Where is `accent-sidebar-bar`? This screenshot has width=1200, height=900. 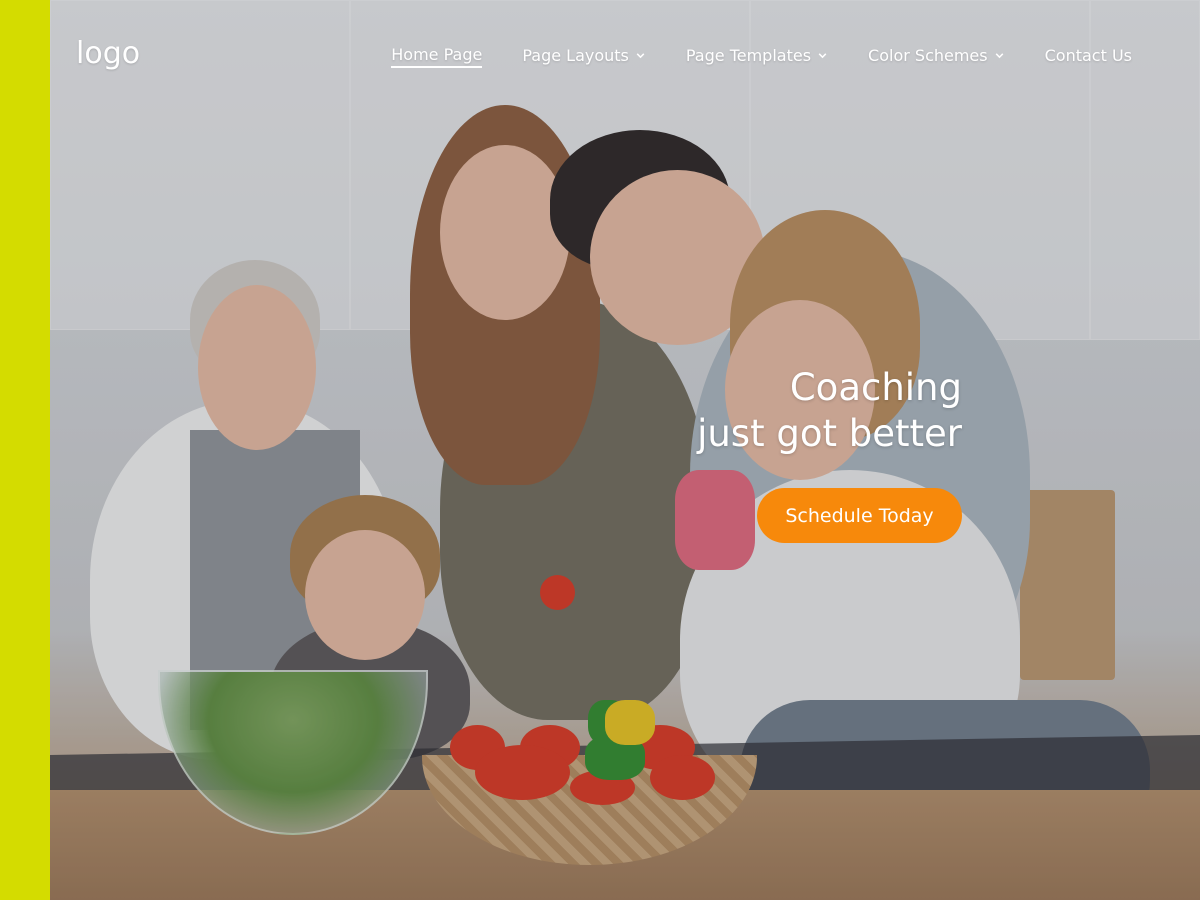 accent-sidebar-bar is located at coordinates (25, 450).